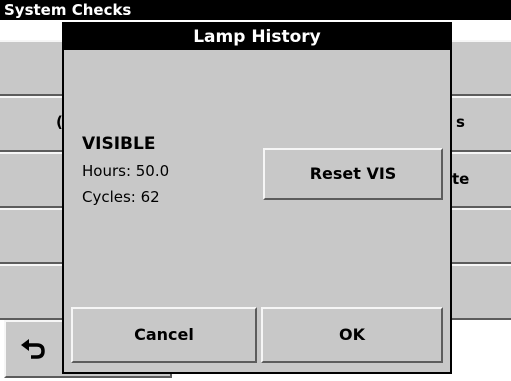 This screenshot has width=511, height=381. What do you see at coordinates (255, 10) in the screenshot?
I see `screen-title: System Checks` at bounding box center [255, 10].